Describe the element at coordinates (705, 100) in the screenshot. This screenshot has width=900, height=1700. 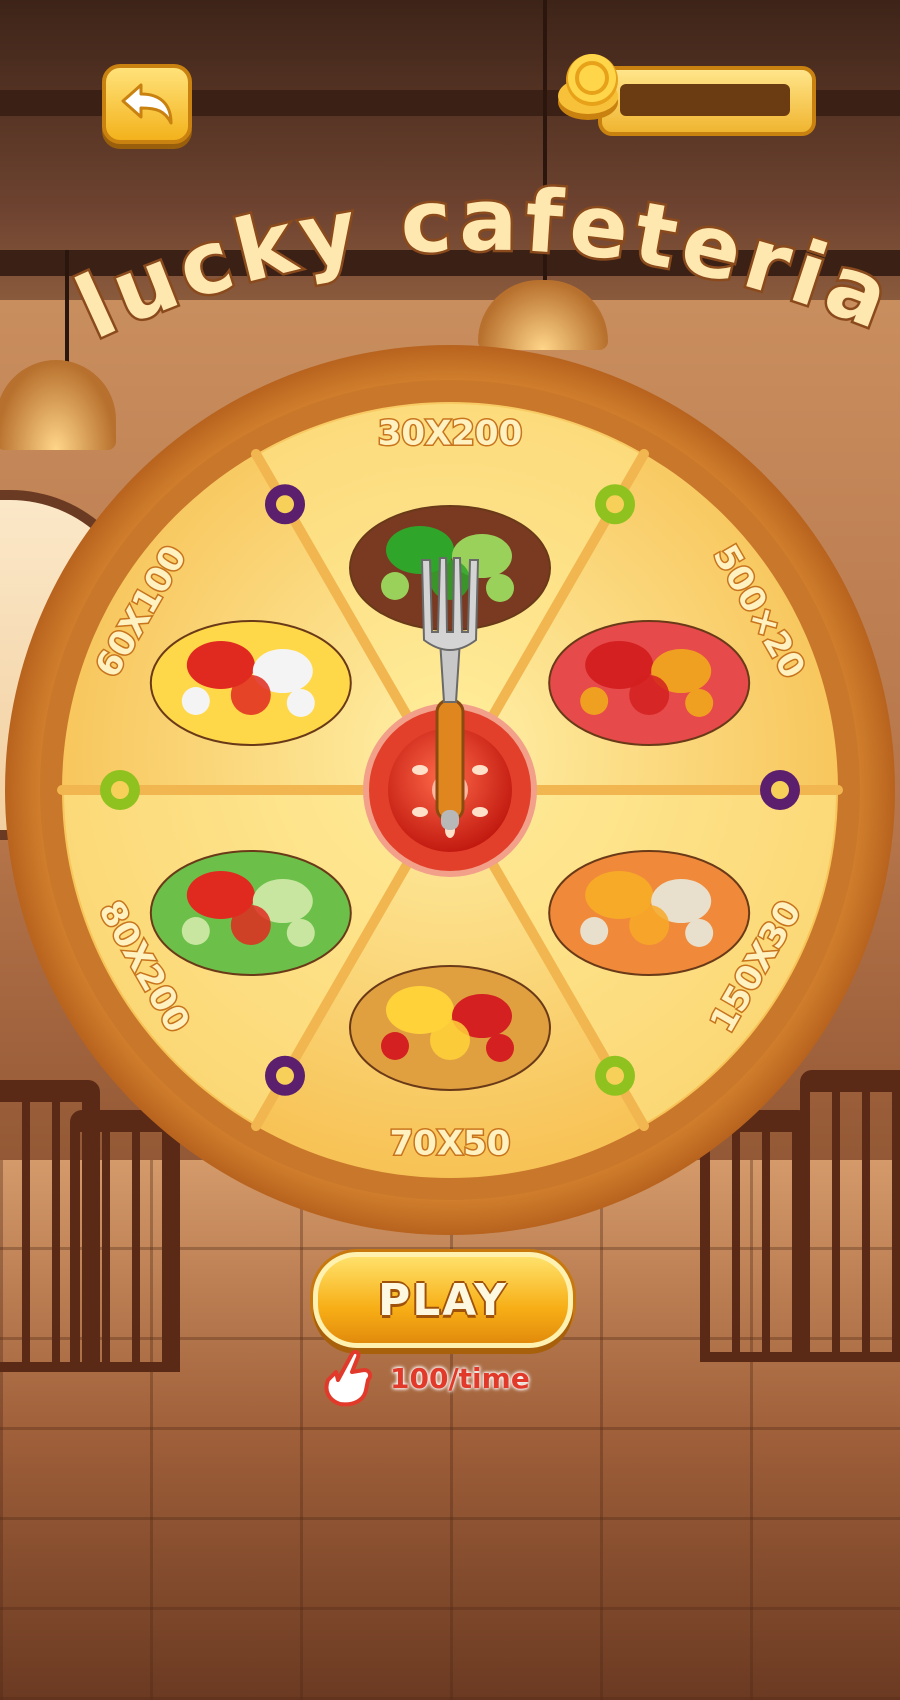
I see `coin-balance-value` at that location.